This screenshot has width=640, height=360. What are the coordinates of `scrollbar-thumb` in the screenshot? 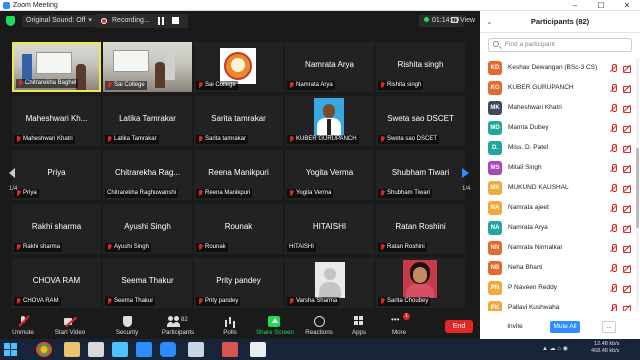 It's located at (637, 188).